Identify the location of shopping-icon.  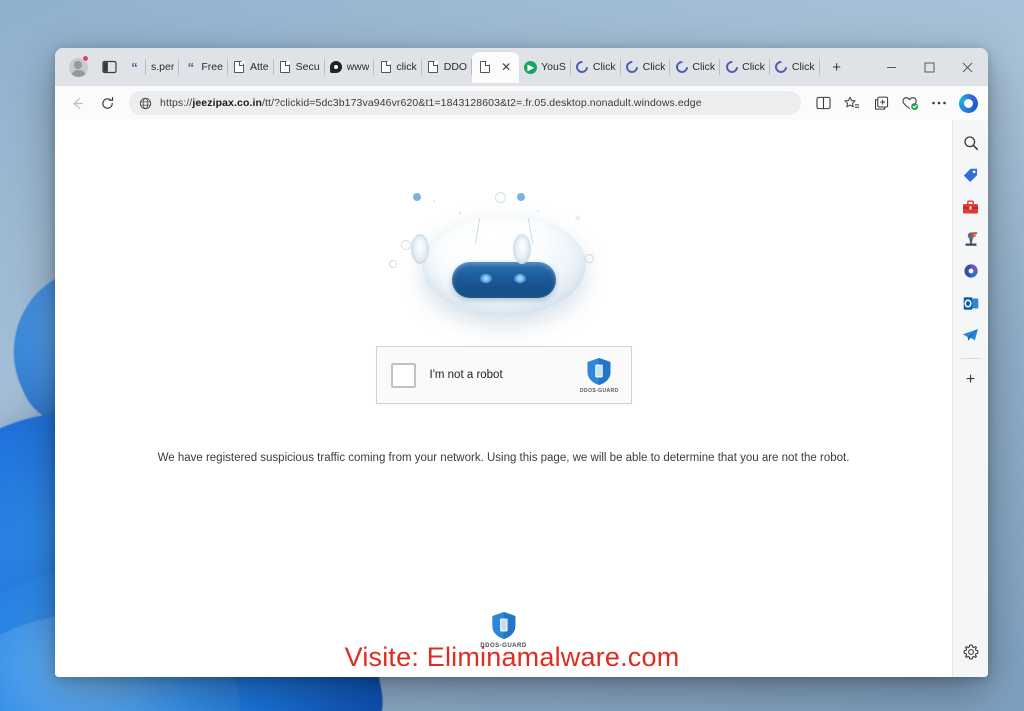
(970, 175).